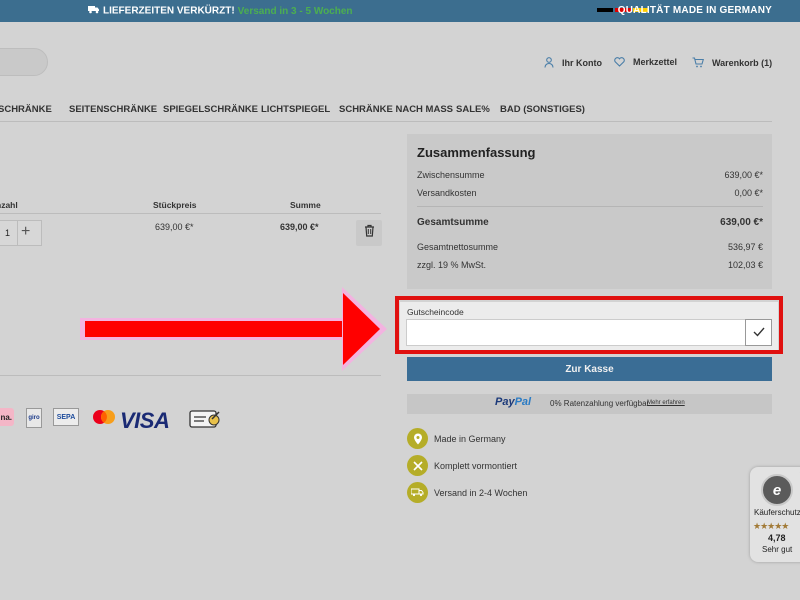 This screenshot has height=600, width=800. What do you see at coordinates (777, 549) in the screenshot?
I see `rating-grade: Sehr gut` at bounding box center [777, 549].